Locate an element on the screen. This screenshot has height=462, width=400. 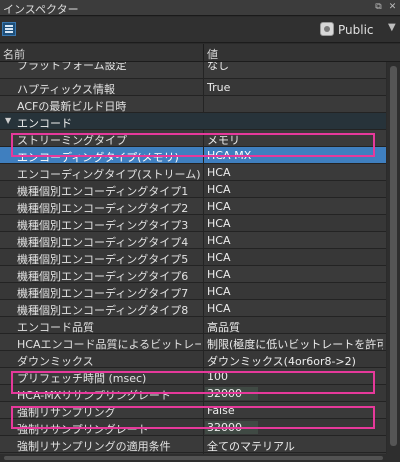
property-row: 強制リサンプリング False is located at coordinates (193, 410).